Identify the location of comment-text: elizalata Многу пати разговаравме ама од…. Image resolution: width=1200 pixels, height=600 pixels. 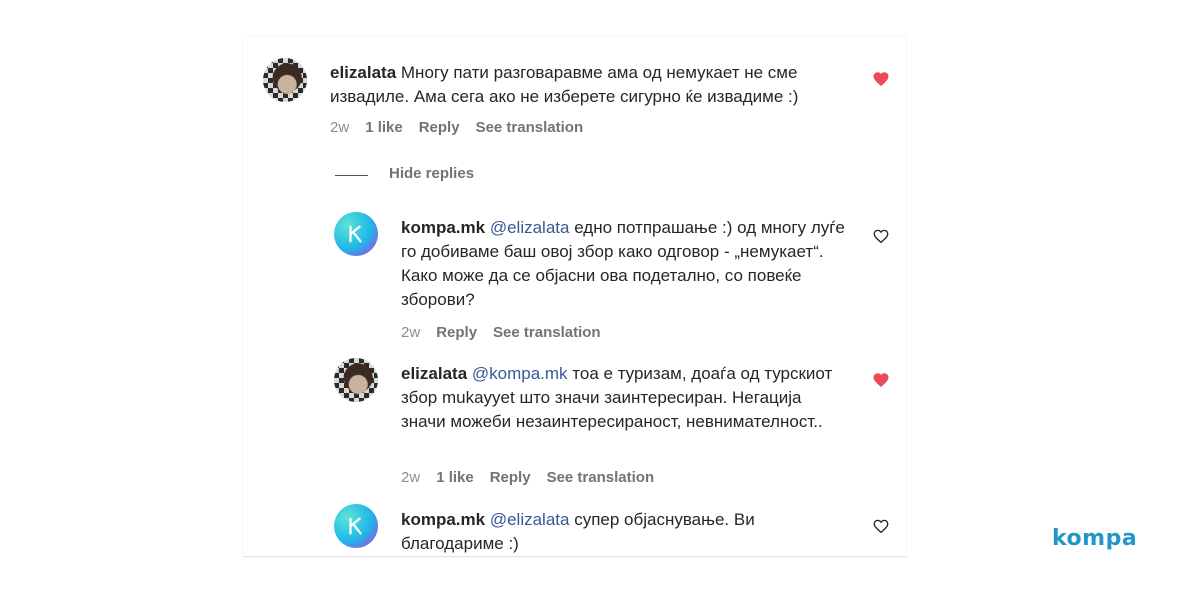
(590, 85).